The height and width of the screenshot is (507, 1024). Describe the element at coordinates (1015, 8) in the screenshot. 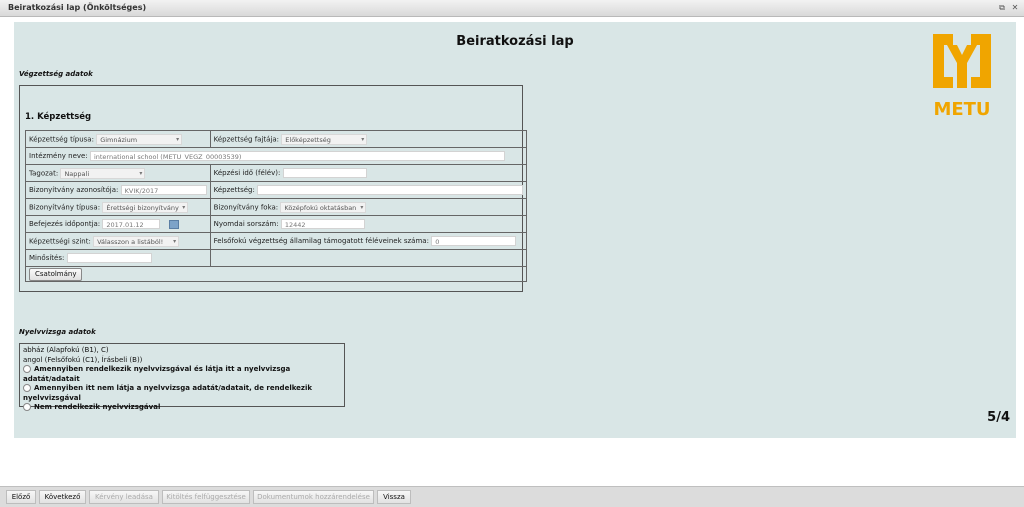

I see `close-icon: ✕` at that location.